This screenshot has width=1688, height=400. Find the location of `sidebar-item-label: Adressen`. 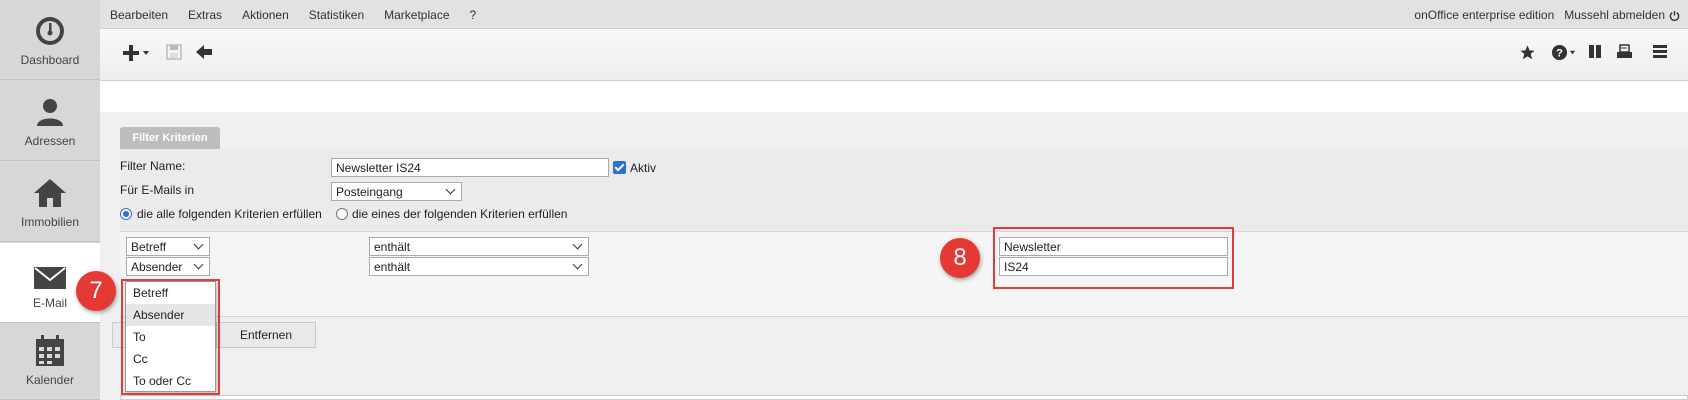

sidebar-item-label: Adressen is located at coordinates (50, 141).